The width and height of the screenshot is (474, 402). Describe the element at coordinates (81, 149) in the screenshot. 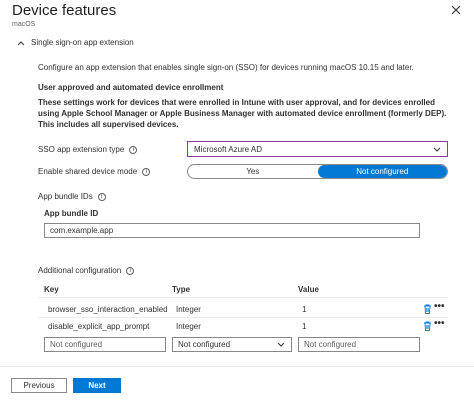

I see `sso-type-label-text: SSO app extension type` at that location.